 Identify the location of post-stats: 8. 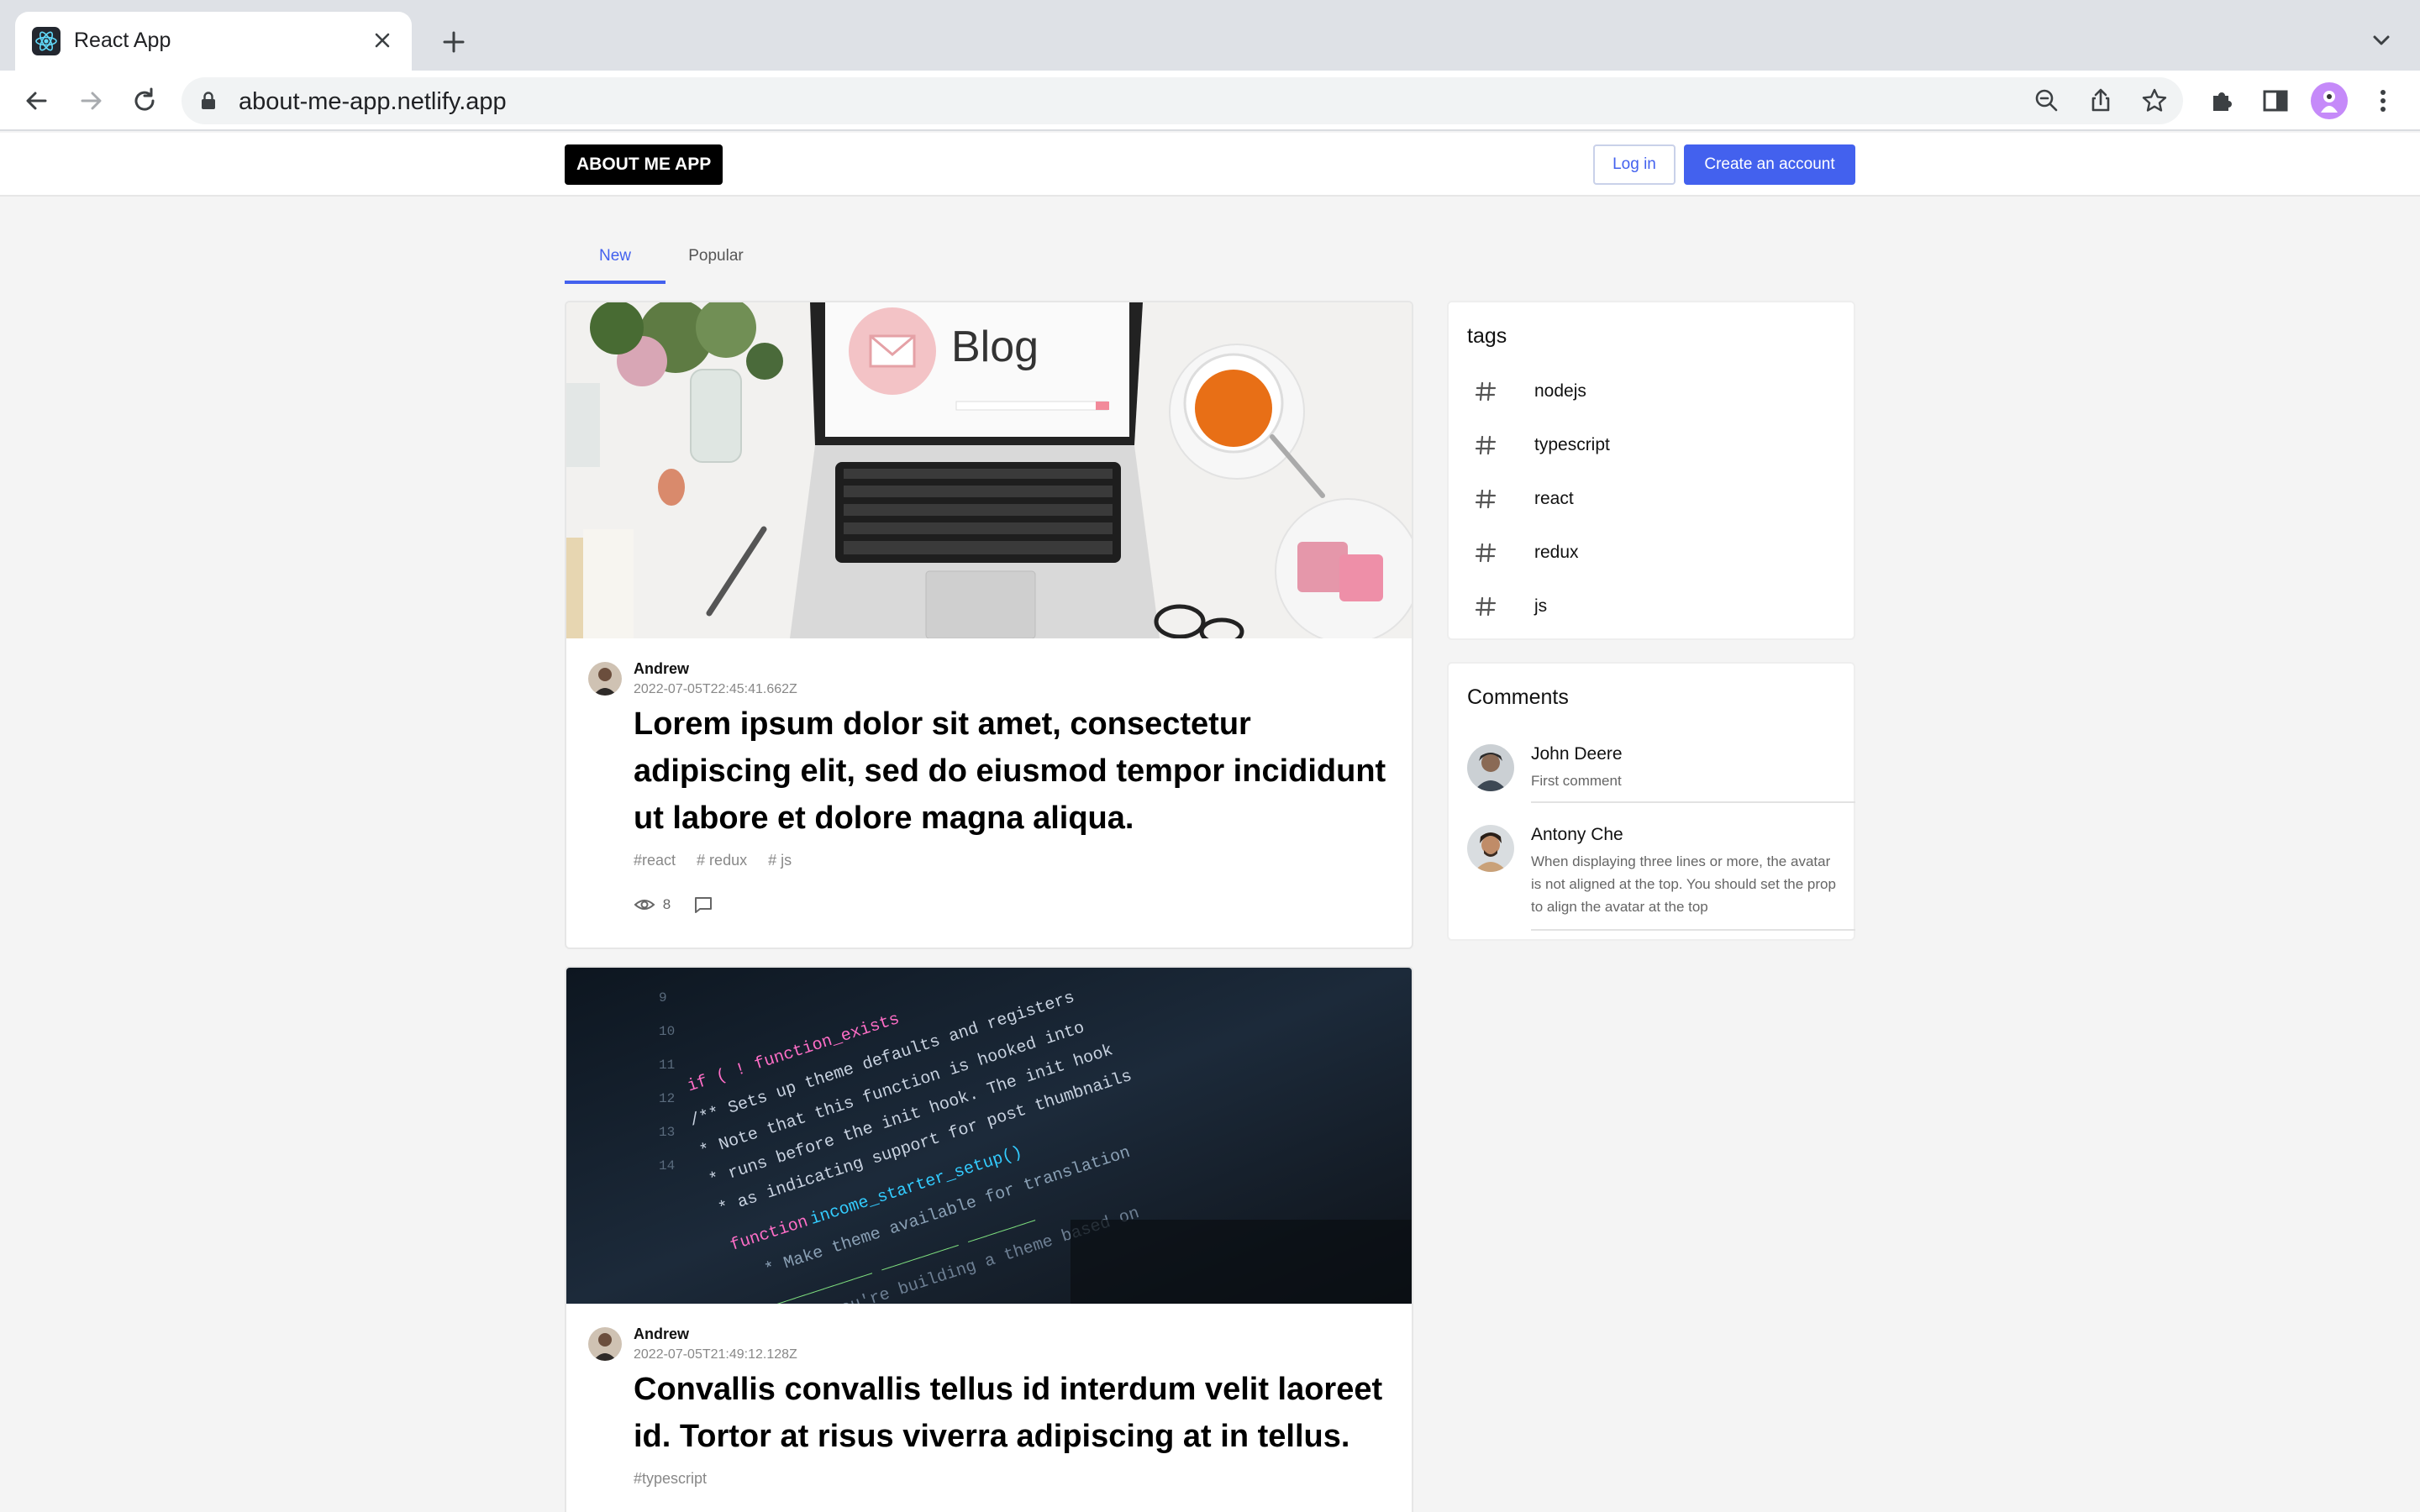
(673, 904).